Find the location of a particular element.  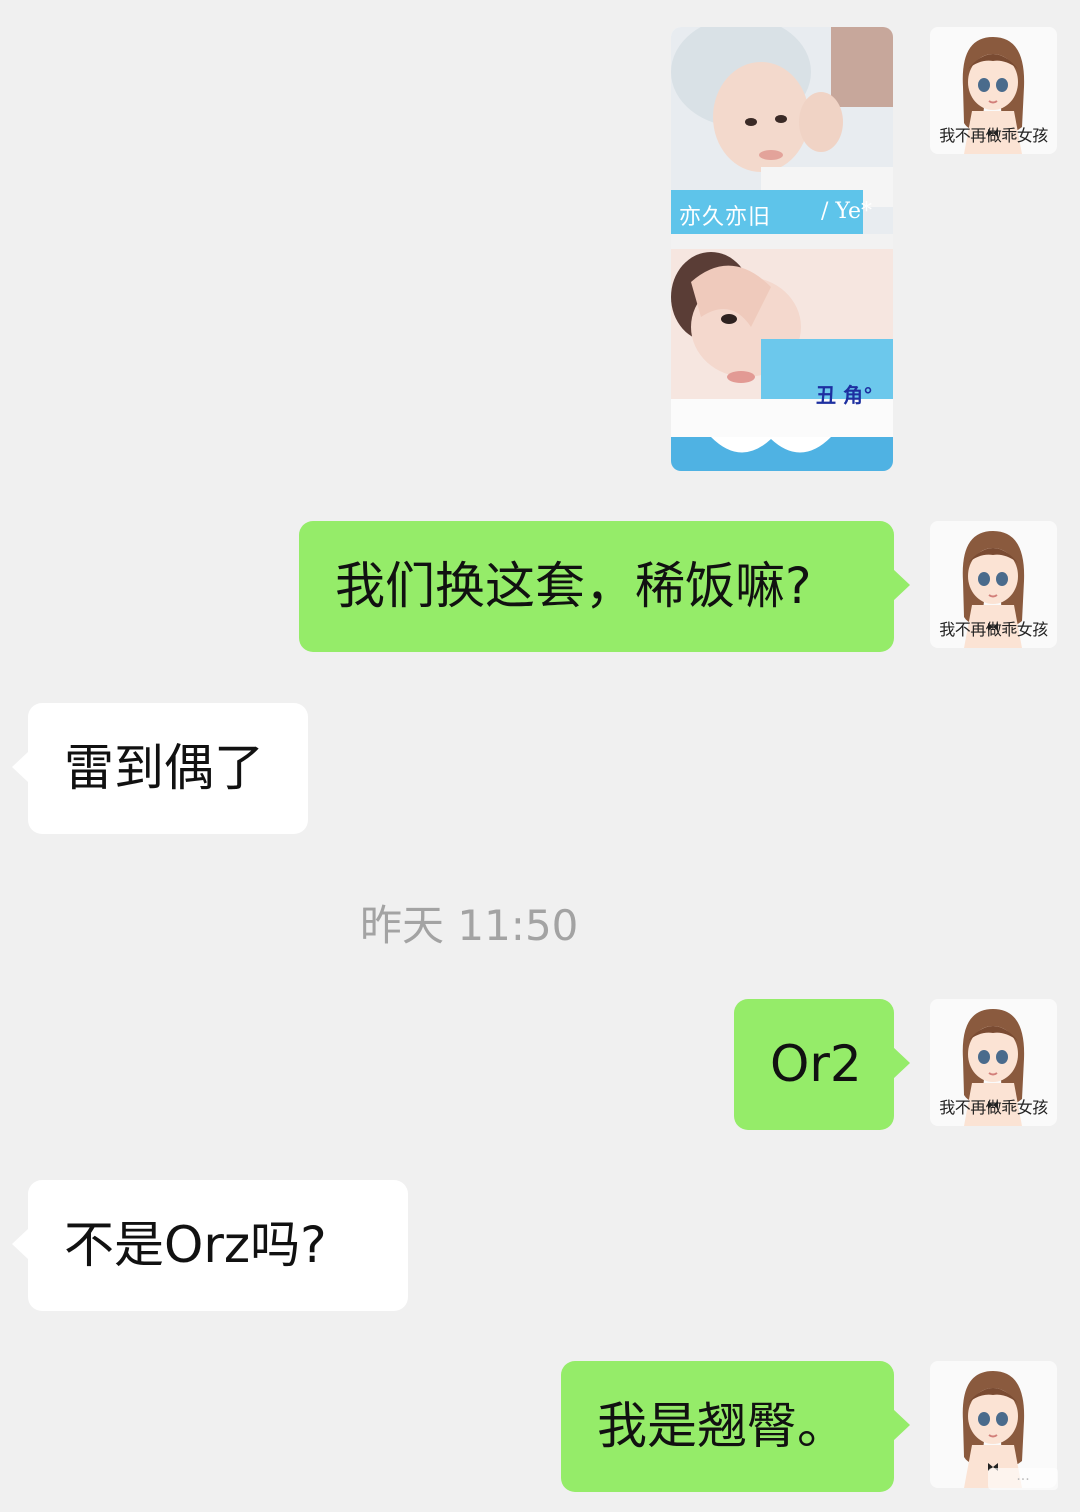

photo-caption-bottom: 丑 角° is located at coordinates (844, 395).